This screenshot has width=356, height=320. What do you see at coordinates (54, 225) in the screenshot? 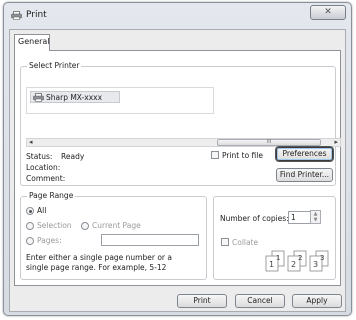
I see `selection-label: Selection` at bounding box center [54, 225].